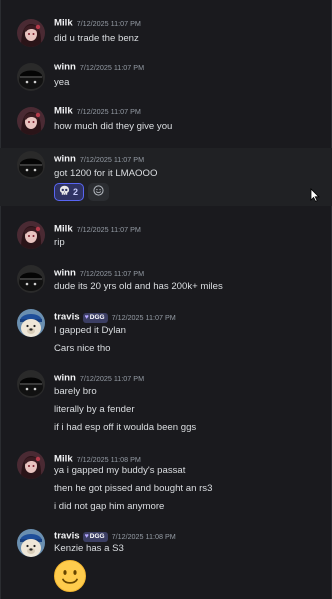 This screenshot has height=599, width=332. I want to click on message-header: travis ♥DGG 7/12/2025 11:07 PM, so click(115, 317).